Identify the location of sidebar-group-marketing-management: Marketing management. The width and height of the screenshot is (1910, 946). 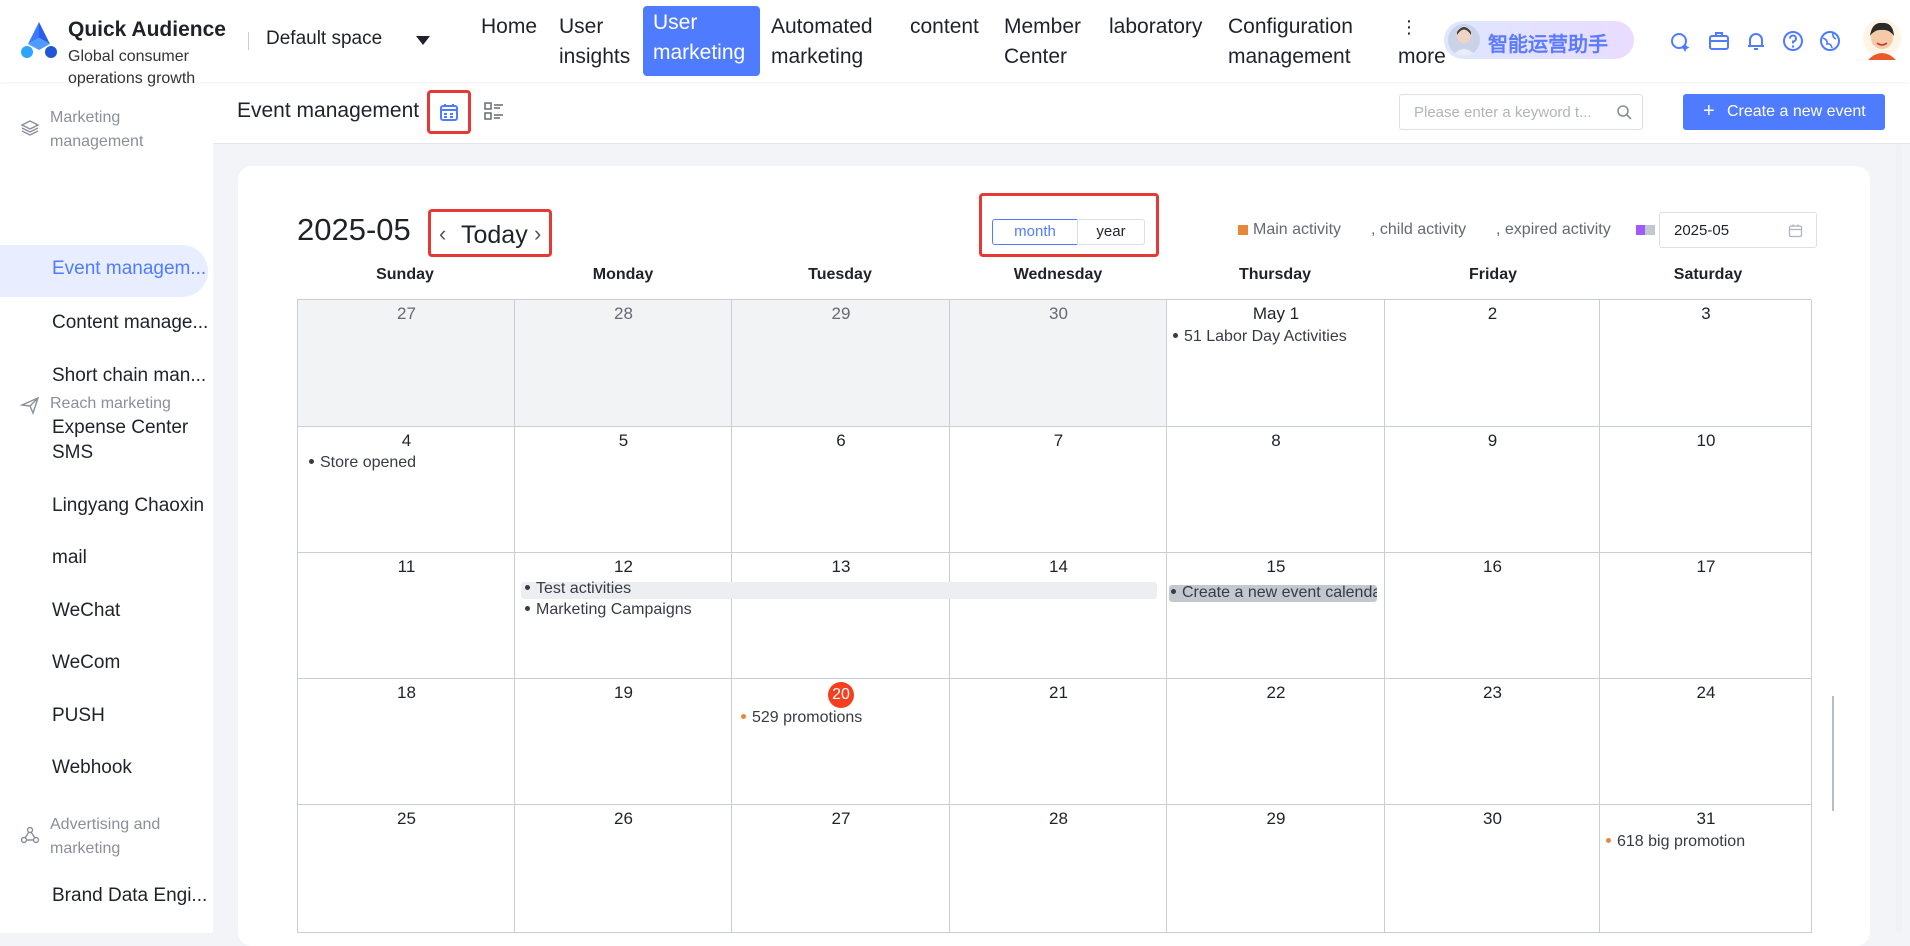
(97, 129).